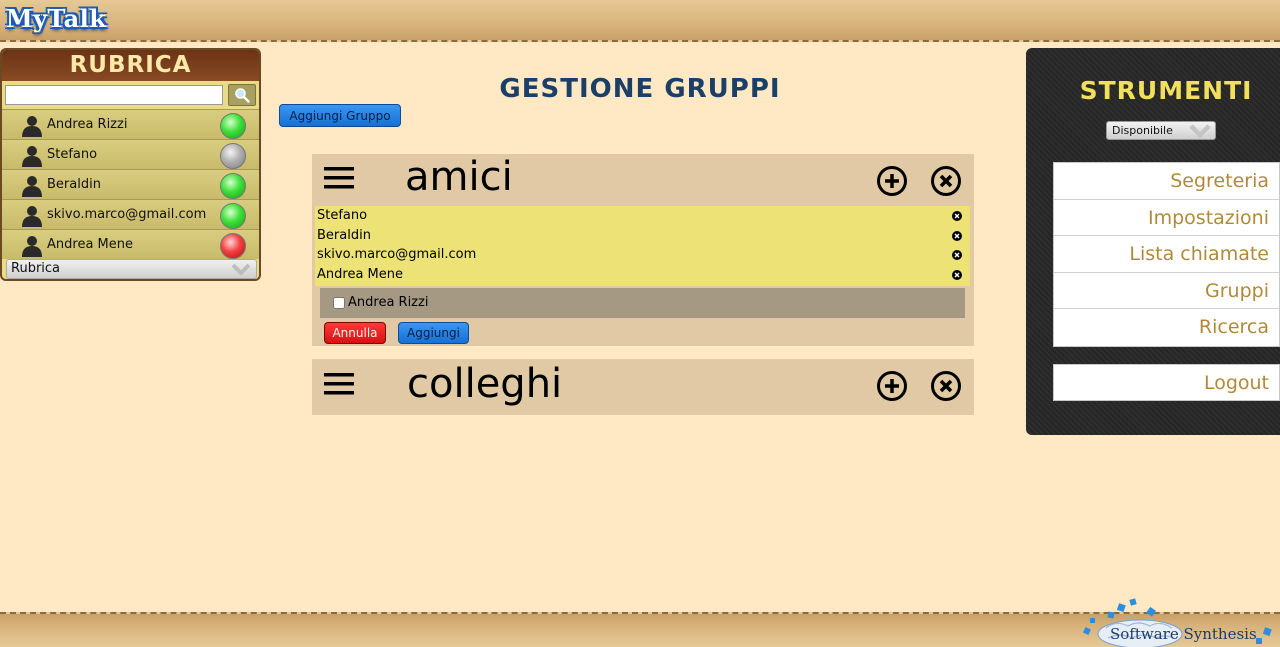 Image resolution: width=1280 pixels, height=647 pixels. What do you see at coordinates (344, 235) in the screenshot?
I see `member-name: Beraldin` at bounding box center [344, 235].